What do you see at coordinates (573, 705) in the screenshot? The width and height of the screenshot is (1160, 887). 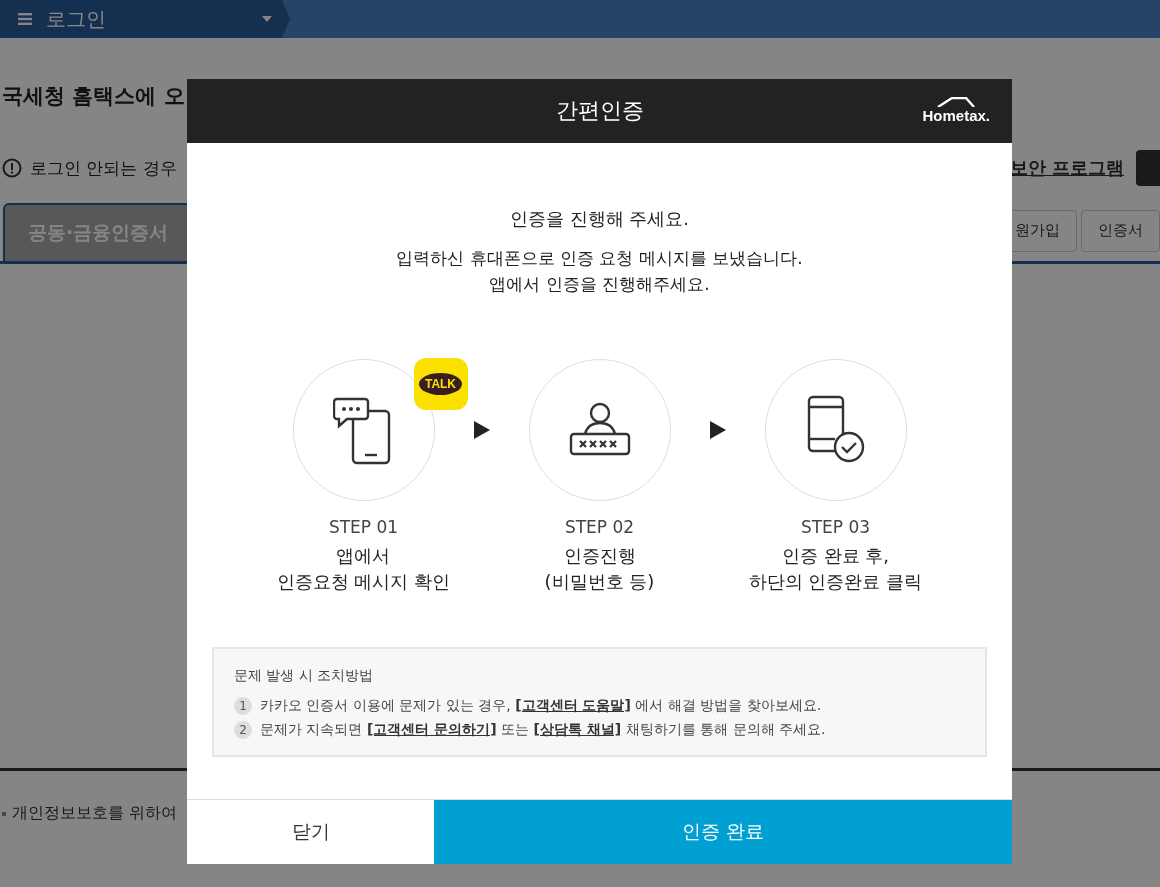 I see `help-link: [고객센터 도움말]` at bounding box center [573, 705].